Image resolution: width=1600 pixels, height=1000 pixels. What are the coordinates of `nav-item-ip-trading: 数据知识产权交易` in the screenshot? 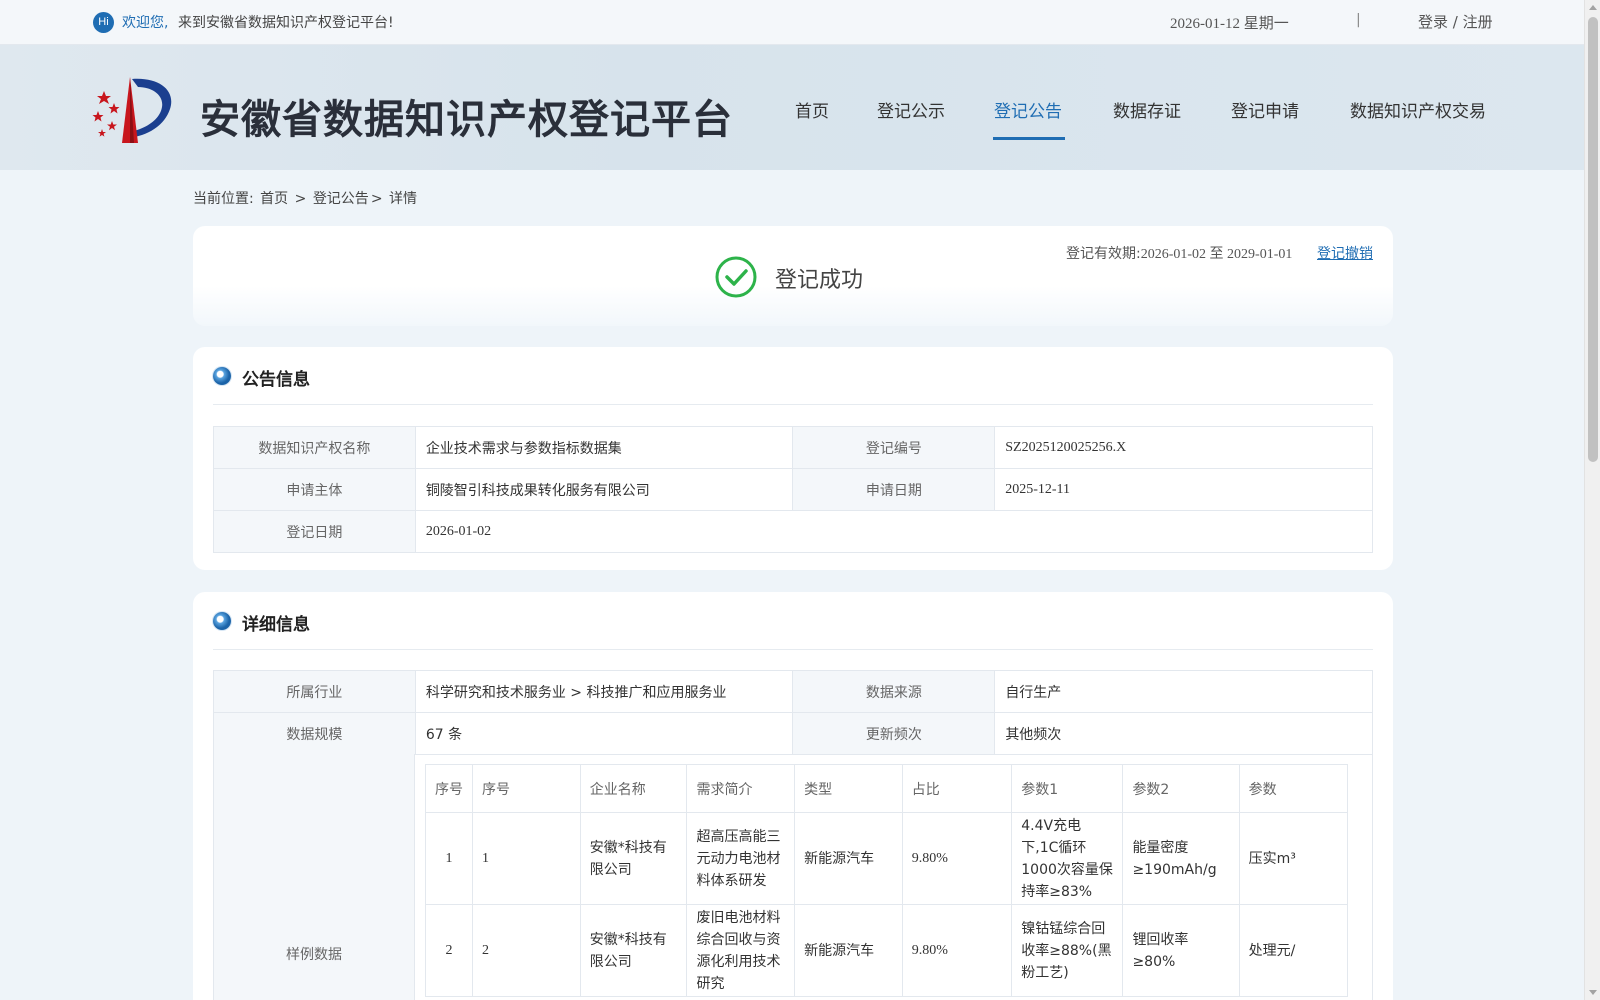 It's located at (1418, 109).